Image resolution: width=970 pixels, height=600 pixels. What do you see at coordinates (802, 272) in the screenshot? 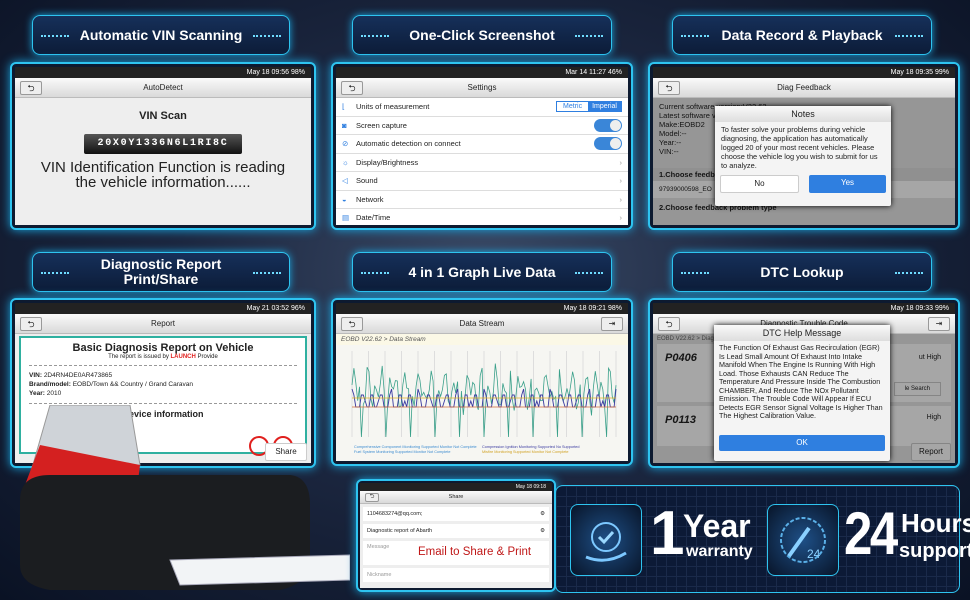
I see `title-dtc: DTC Lookup` at bounding box center [802, 272].